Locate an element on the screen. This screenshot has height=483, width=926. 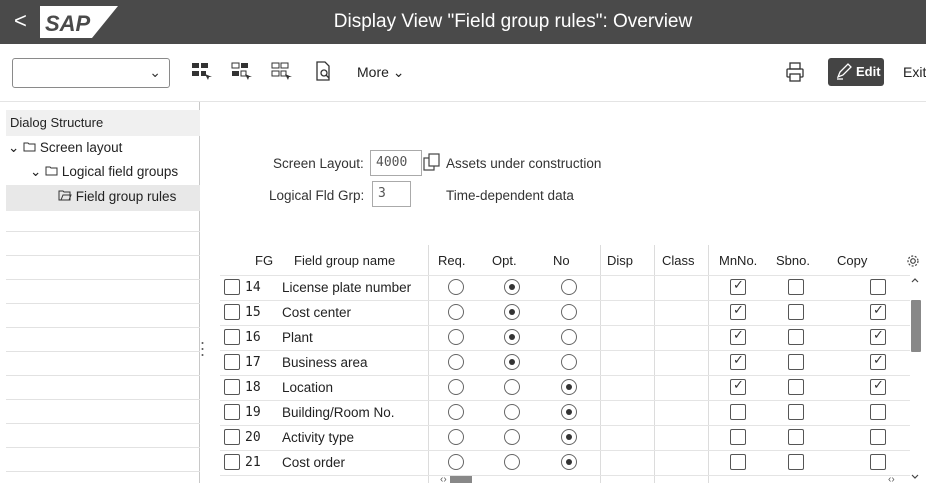
column-header-copy: Copy is located at coordinates (852, 260).